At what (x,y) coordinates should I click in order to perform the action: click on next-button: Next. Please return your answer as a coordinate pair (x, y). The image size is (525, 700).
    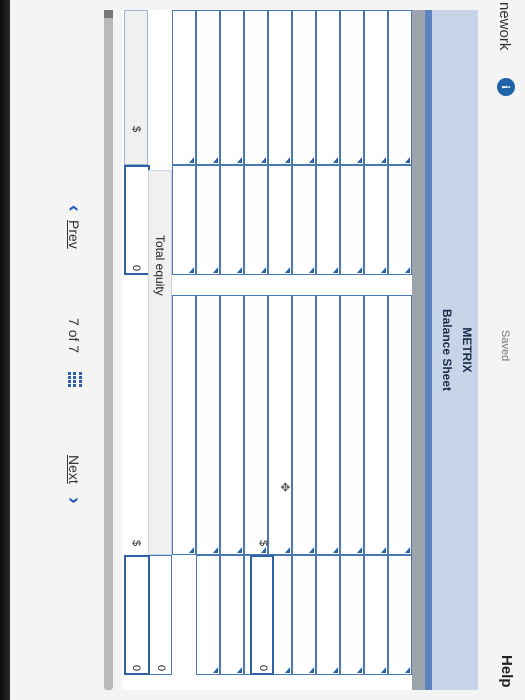
    Looking at the image, I should click on (74, 469).